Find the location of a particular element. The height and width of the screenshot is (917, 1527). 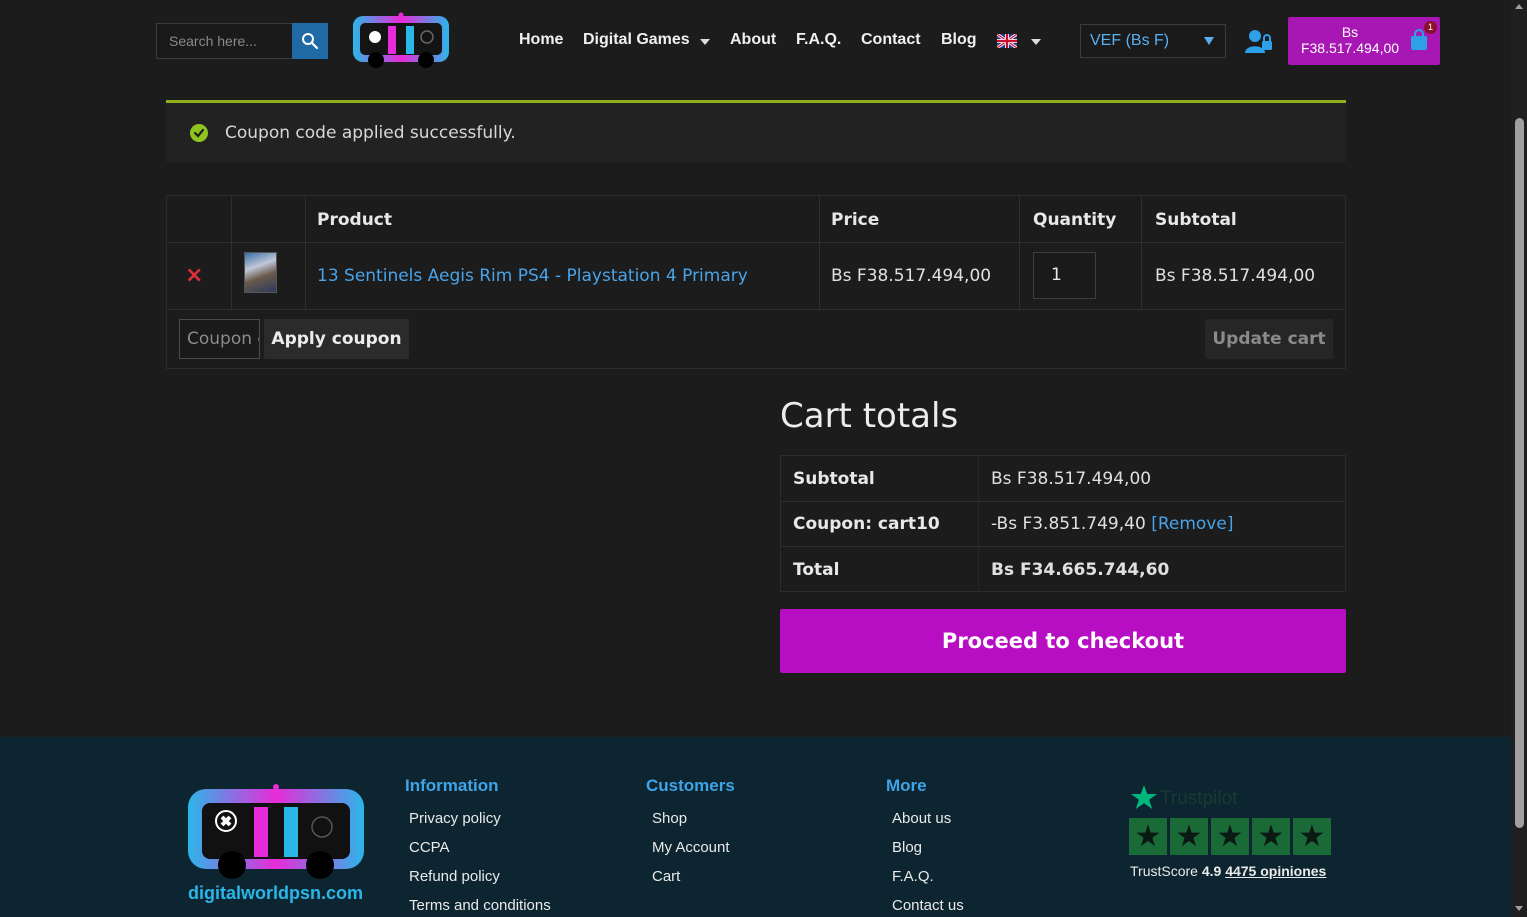

remove-item-button: × is located at coordinates (194, 276).